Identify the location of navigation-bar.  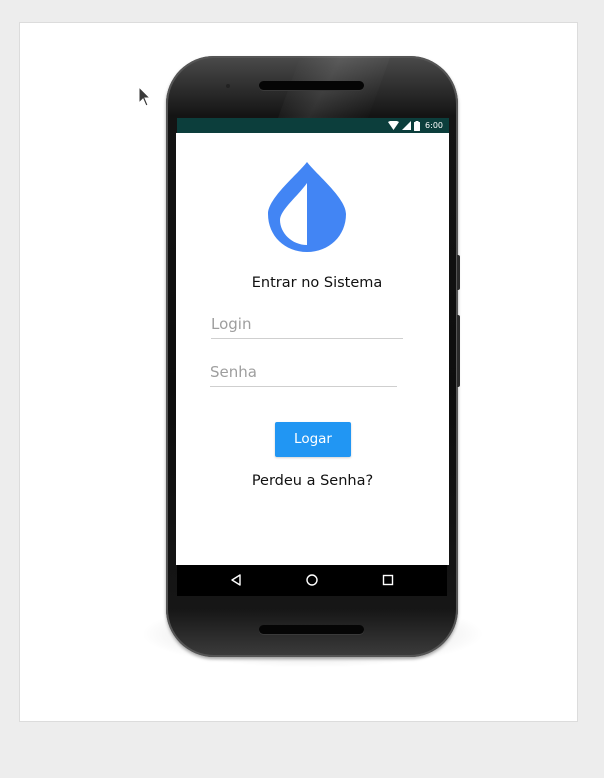
(312, 580).